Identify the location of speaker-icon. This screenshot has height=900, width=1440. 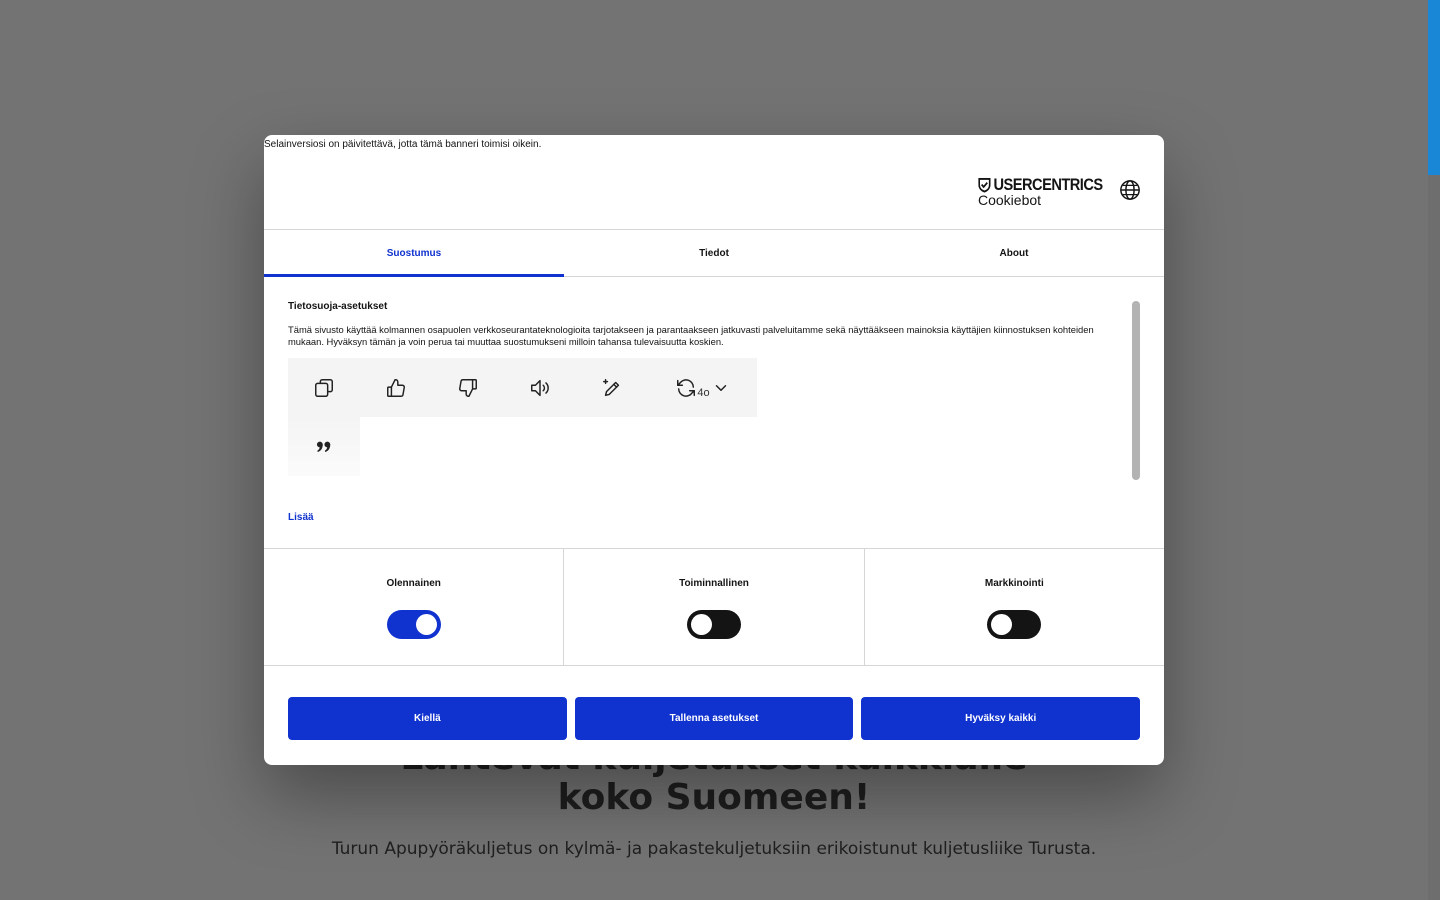
(540, 387).